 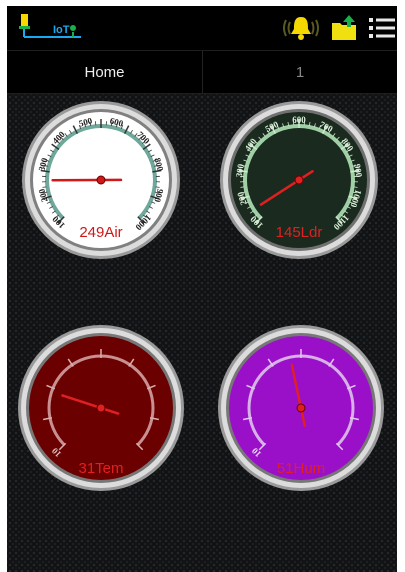 What do you see at coordinates (299, 72) in the screenshot?
I see `tab-1: 1` at bounding box center [299, 72].